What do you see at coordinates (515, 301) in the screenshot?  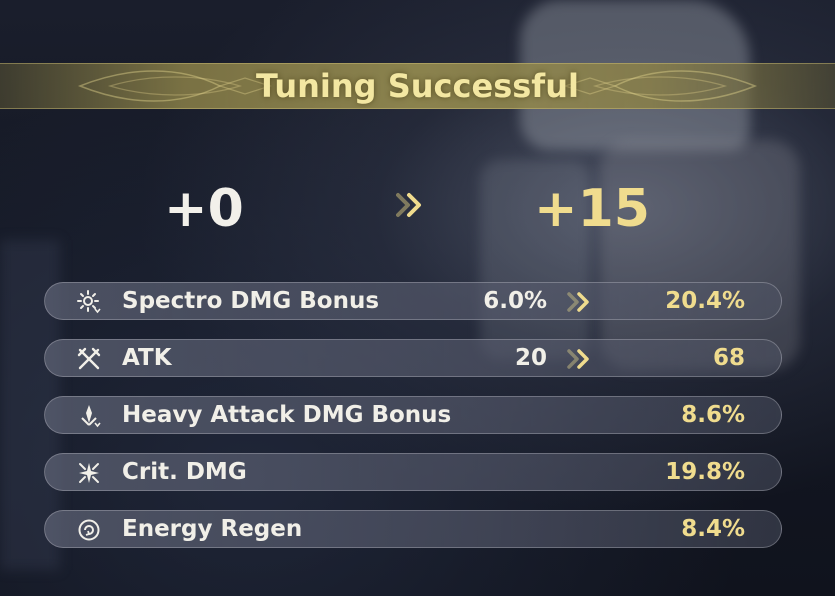 I see `stat-value-before: 6.0%` at bounding box center [515, 301].